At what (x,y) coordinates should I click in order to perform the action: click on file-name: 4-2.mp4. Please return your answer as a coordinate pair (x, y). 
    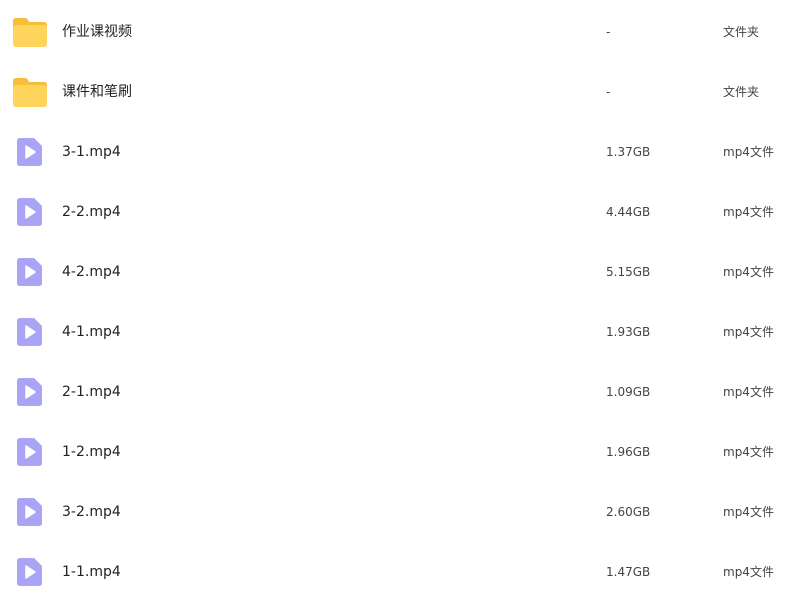
    Looking at the image, I should click on (91, 272).